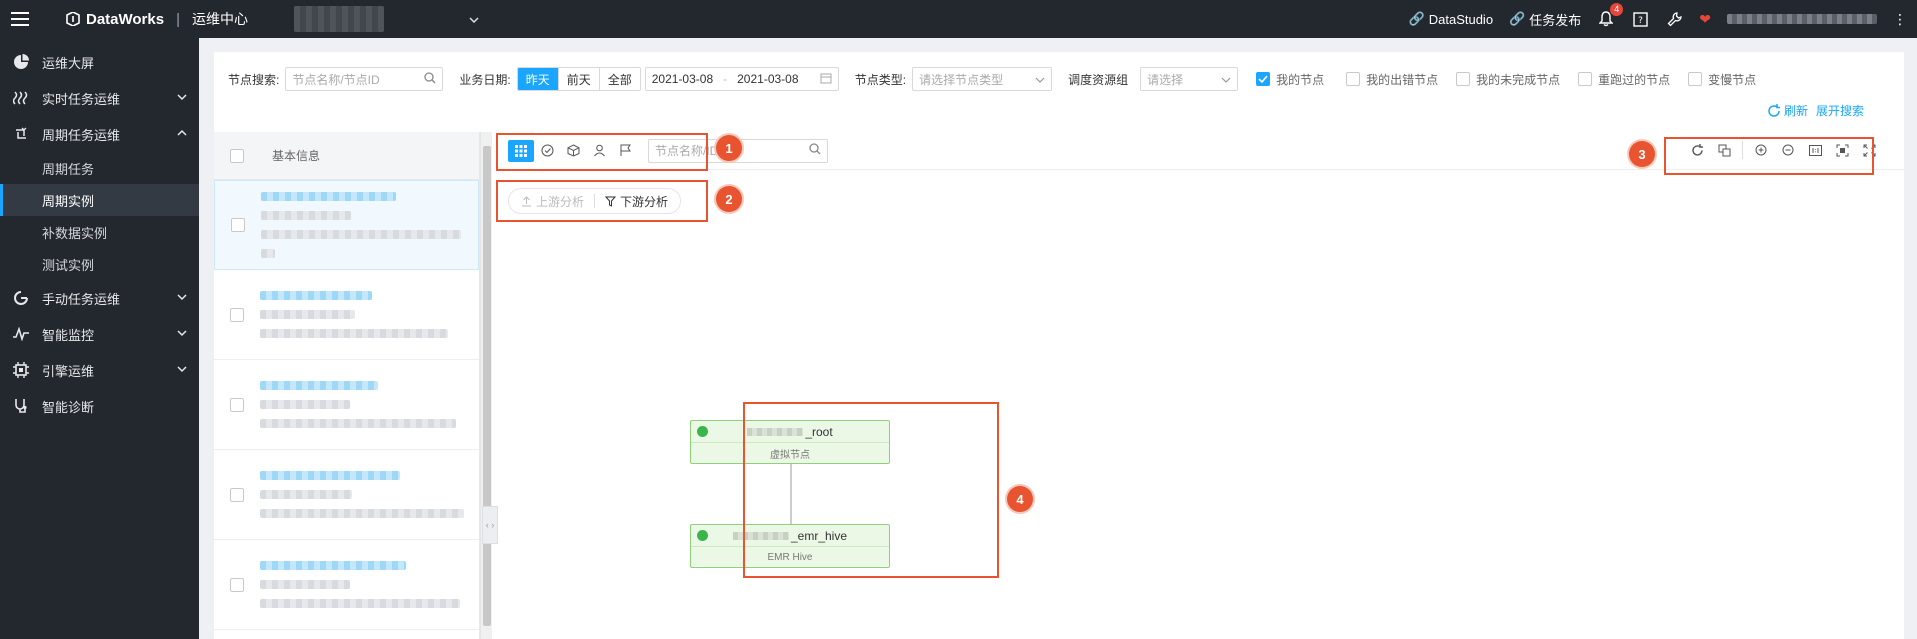 The width and height of the screenshot is (1917, 639). Describe the element at coordinates (99, 200) in the screenshot. I see `sidebar-sub-cycle-instances: 周期实例` at that location.